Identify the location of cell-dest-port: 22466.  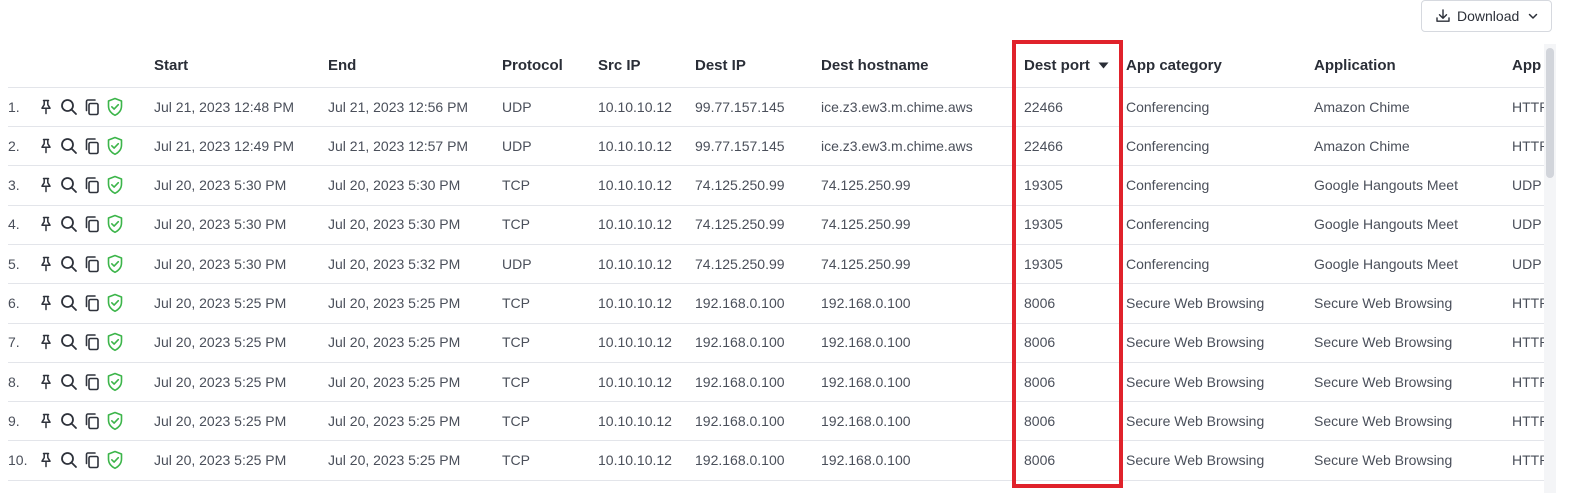
(1043, 145).